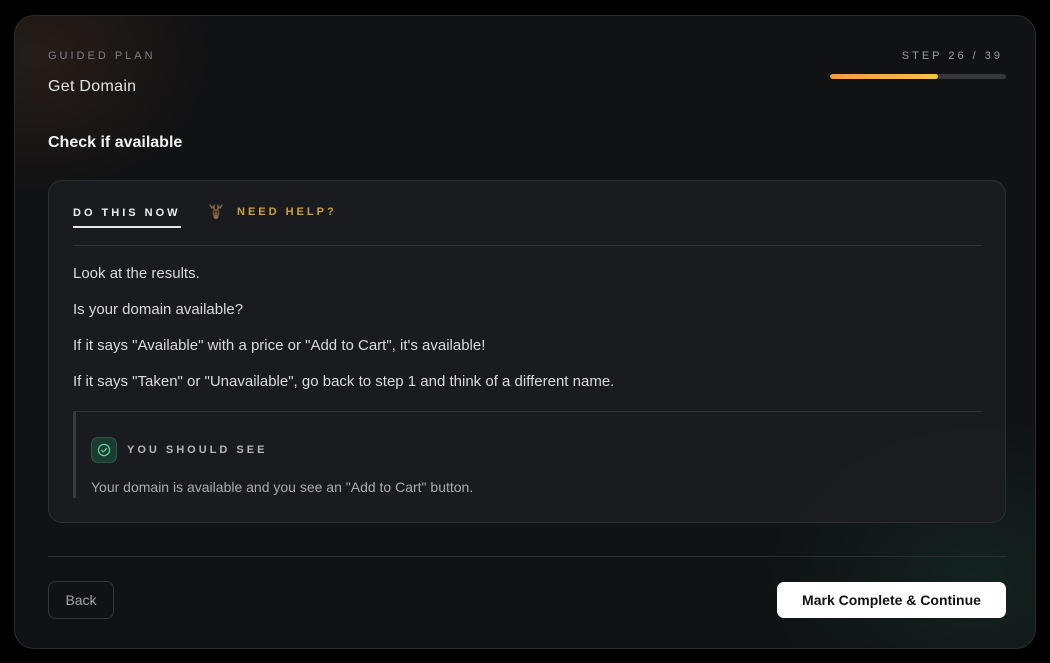 Image resolution: width=1050 pixels, height=663 pixels. What do you see at coordinates (287, 212) in the screenshot?
I see `need-help-label: NEED HELP?` at bounding box center [287, 212].